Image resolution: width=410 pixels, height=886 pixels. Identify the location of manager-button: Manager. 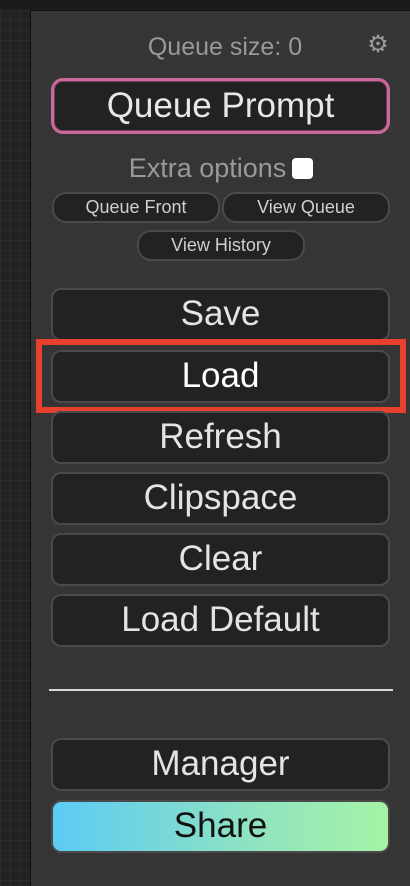
(220, 764).